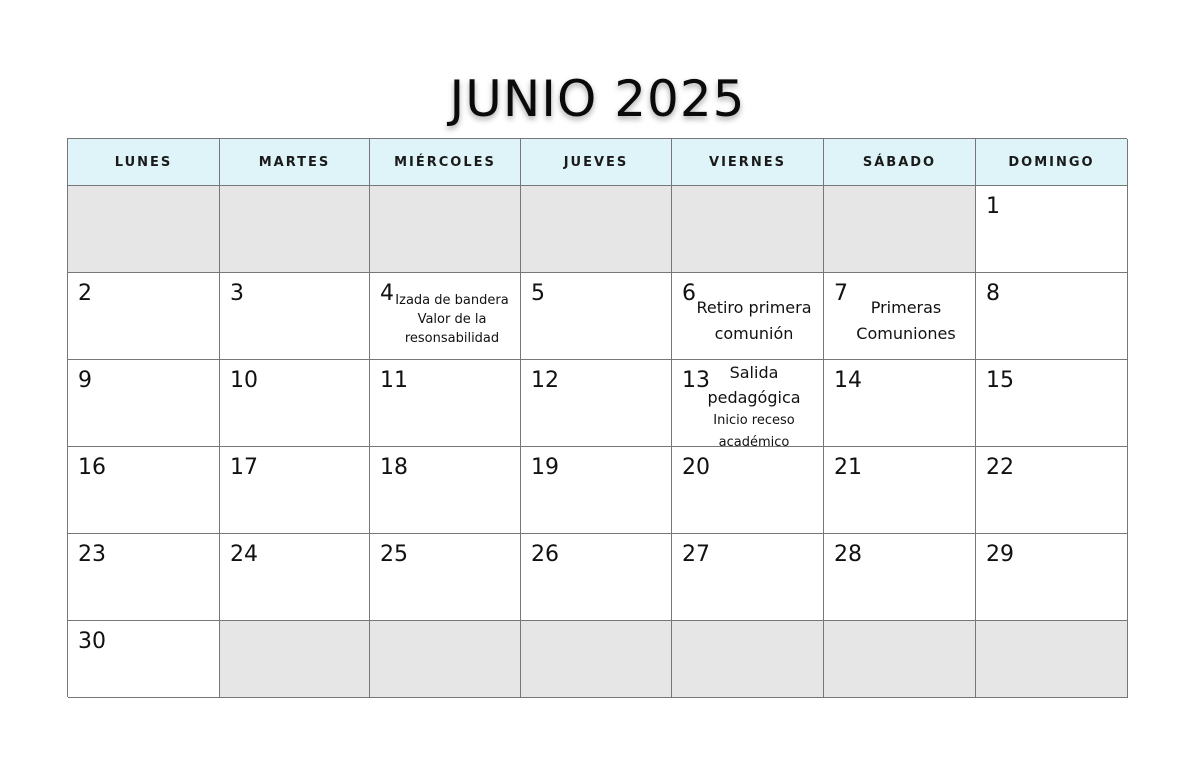 The width and height of the screenshot is (1195, 770). What do you see at coordinates (596, 162) in the screenshot?
I see `weekday-header-jueves: JUEVES` at bounding box center [596, 162].